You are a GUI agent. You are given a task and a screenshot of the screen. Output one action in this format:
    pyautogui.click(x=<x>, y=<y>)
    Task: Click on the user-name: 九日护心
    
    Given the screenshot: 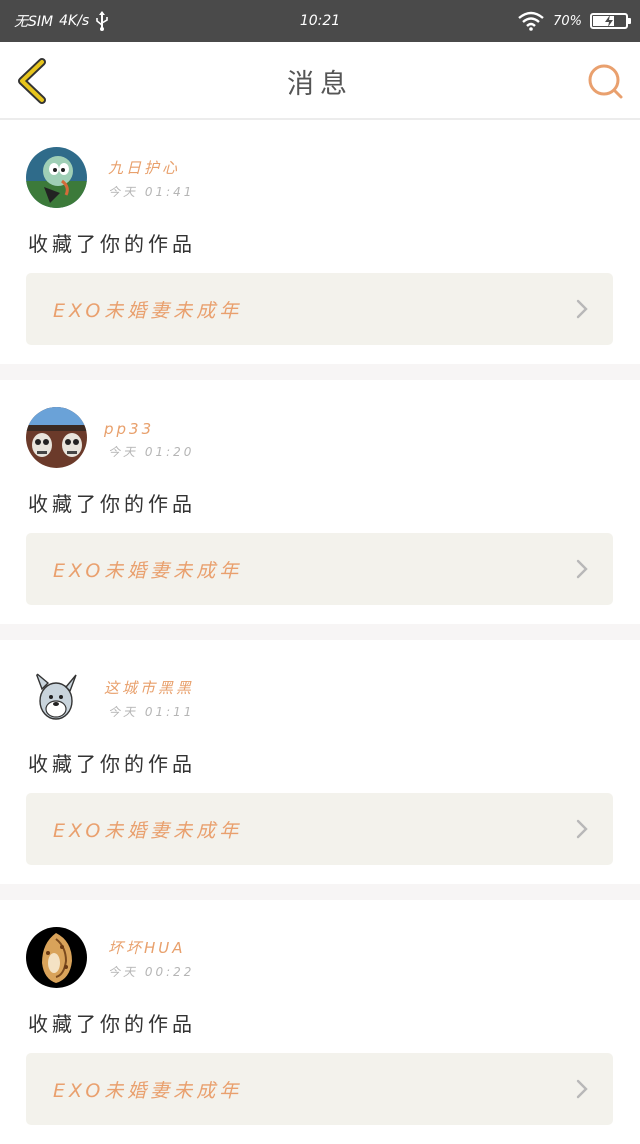 What is the action you would take?
    pyautogui.click(x=144, y=167)
    